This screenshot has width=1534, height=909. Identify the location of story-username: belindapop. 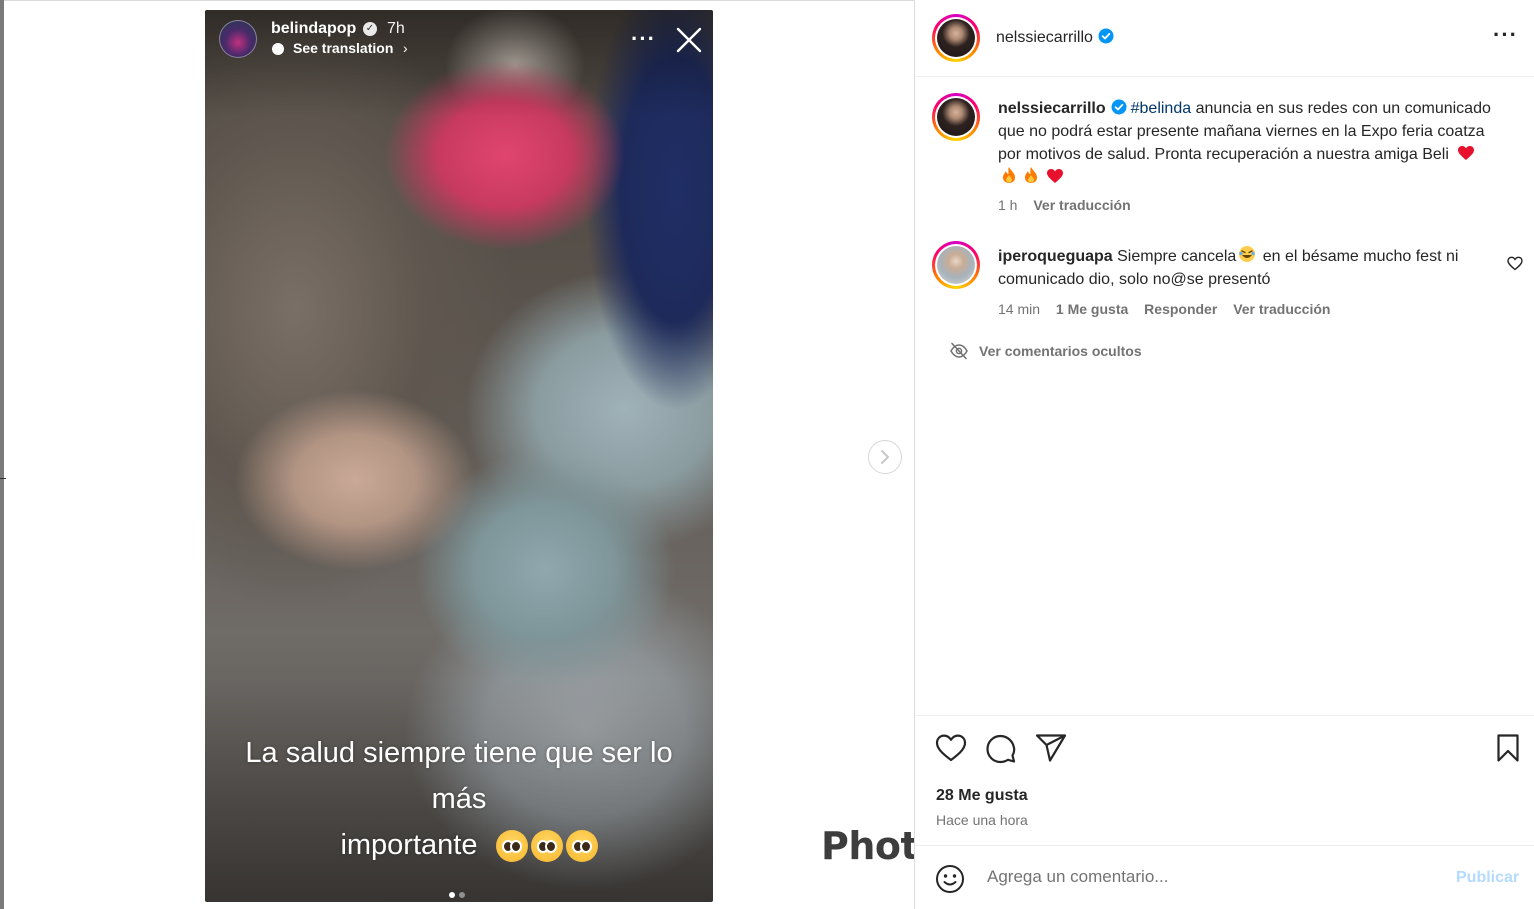
(313, 29).